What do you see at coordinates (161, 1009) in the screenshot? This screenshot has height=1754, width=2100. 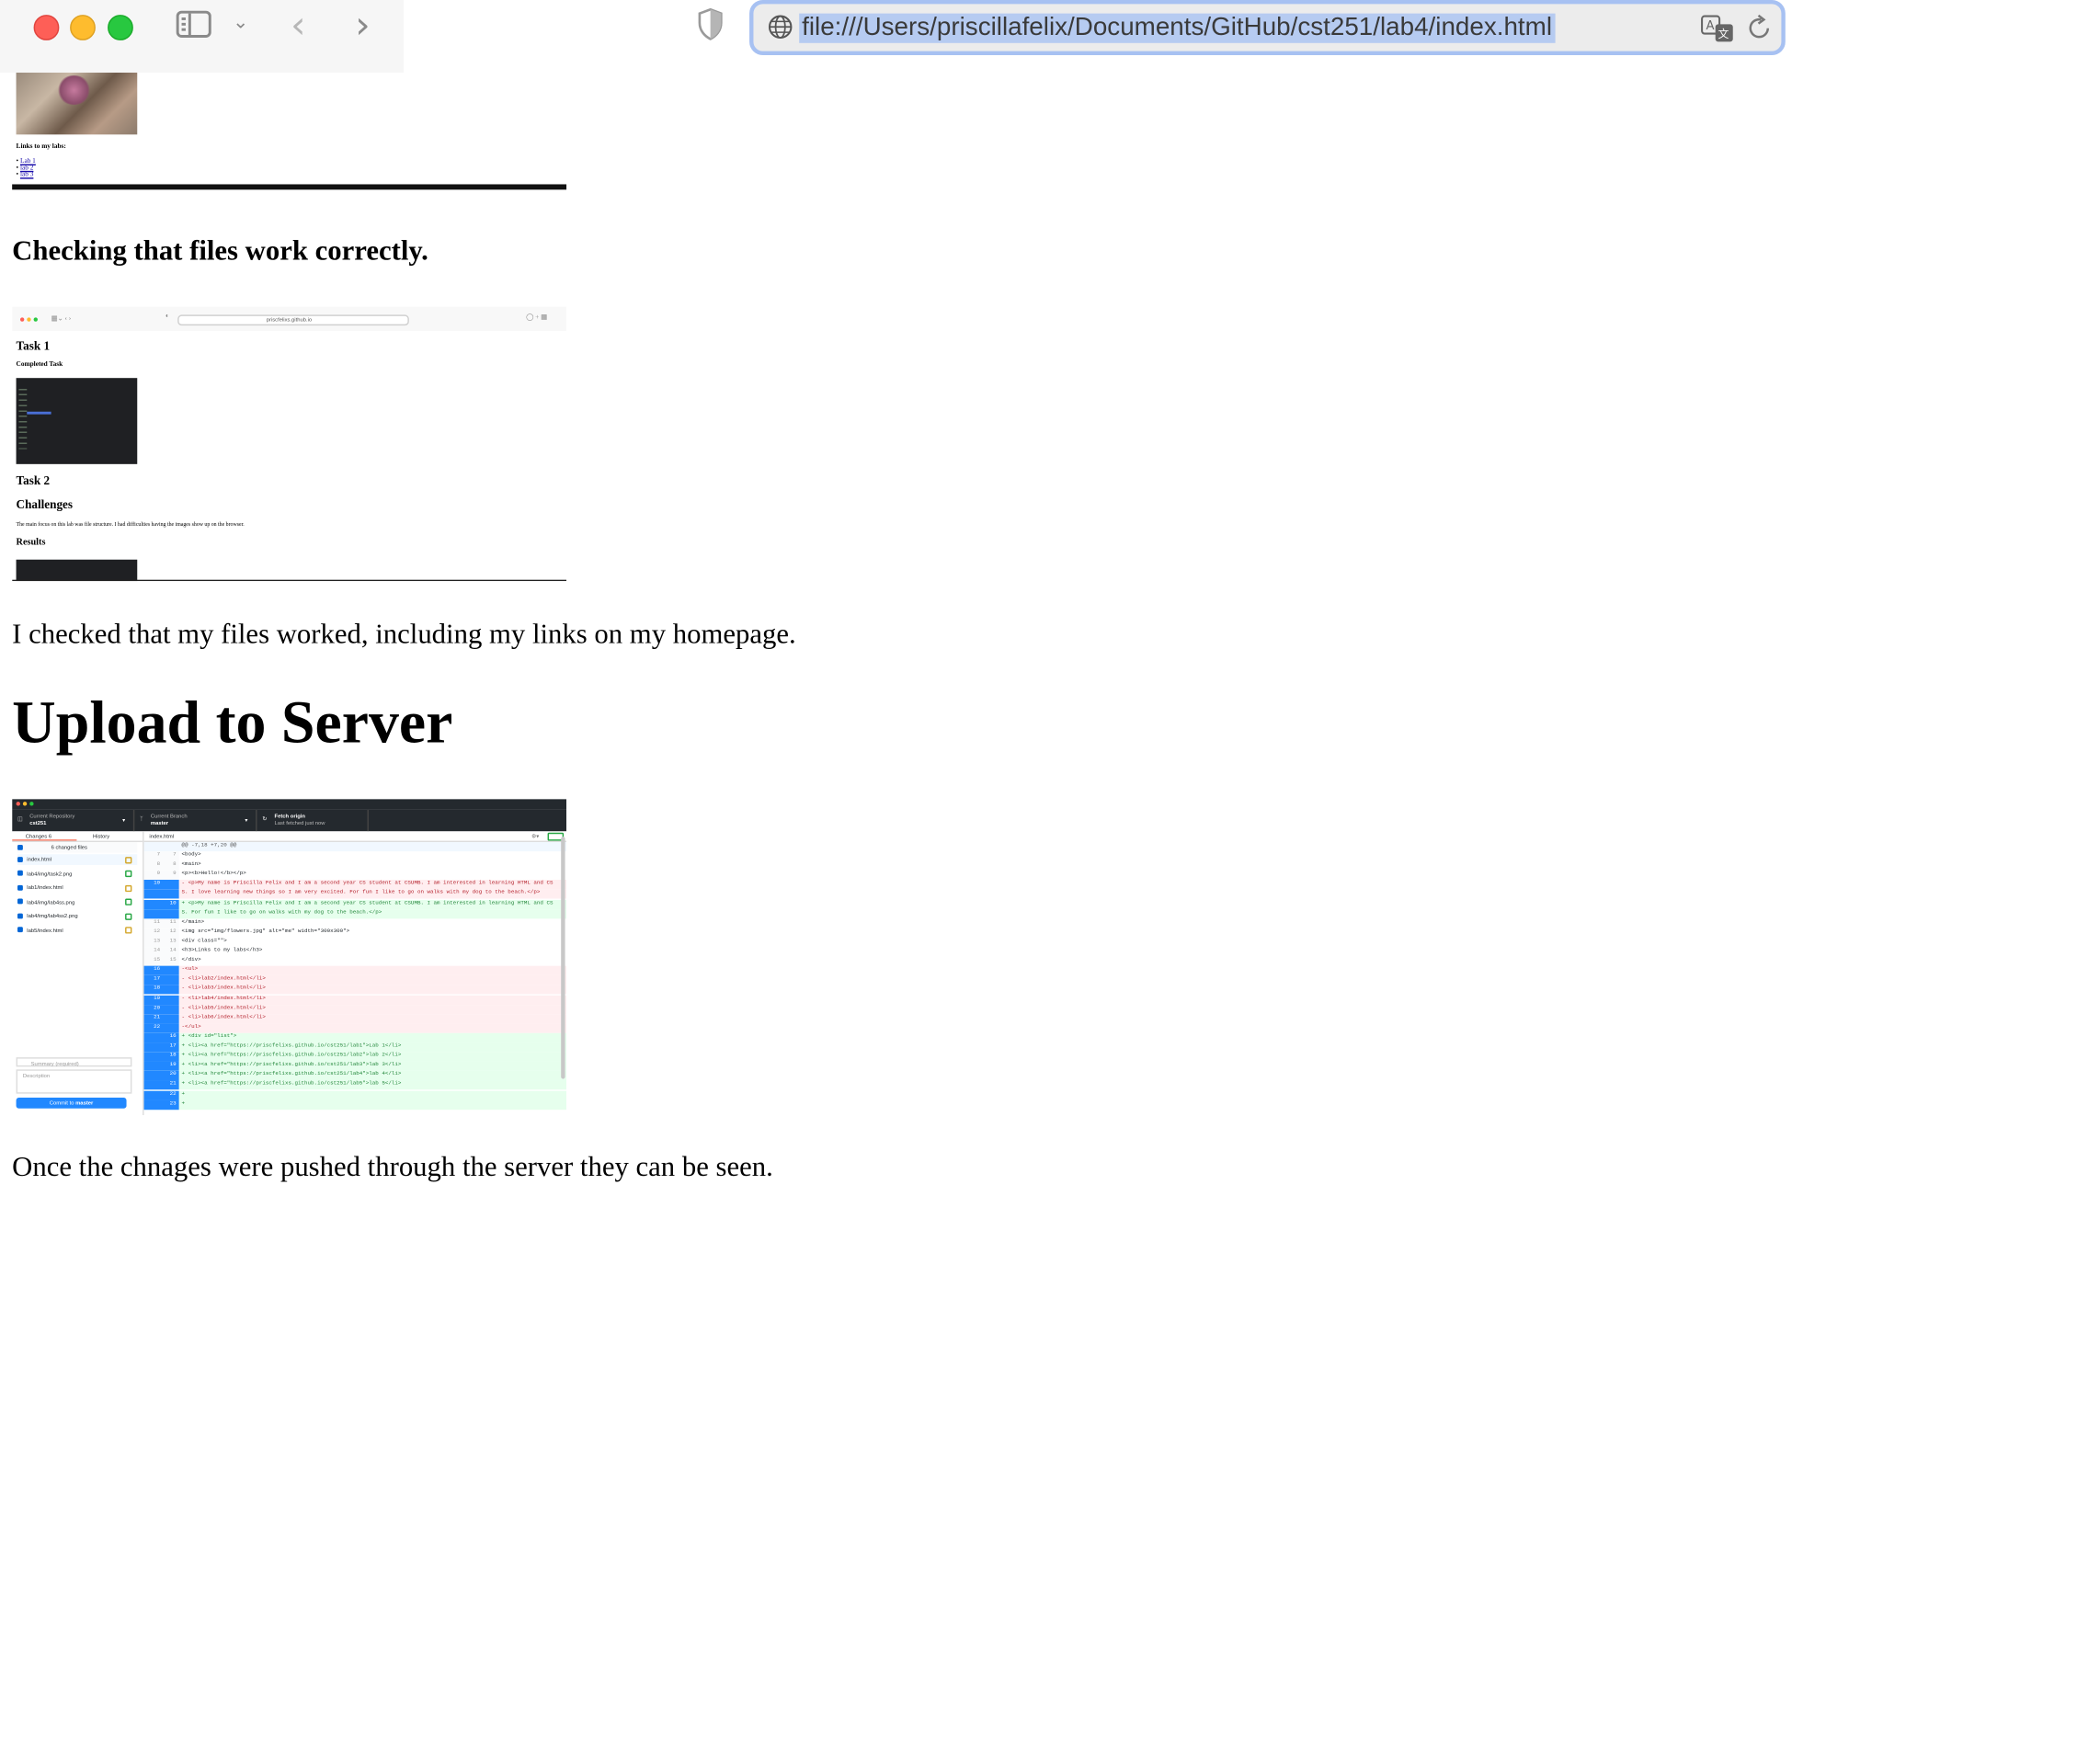 I see `gd-line-gutter: 20` at bounding box center [161, 1009].